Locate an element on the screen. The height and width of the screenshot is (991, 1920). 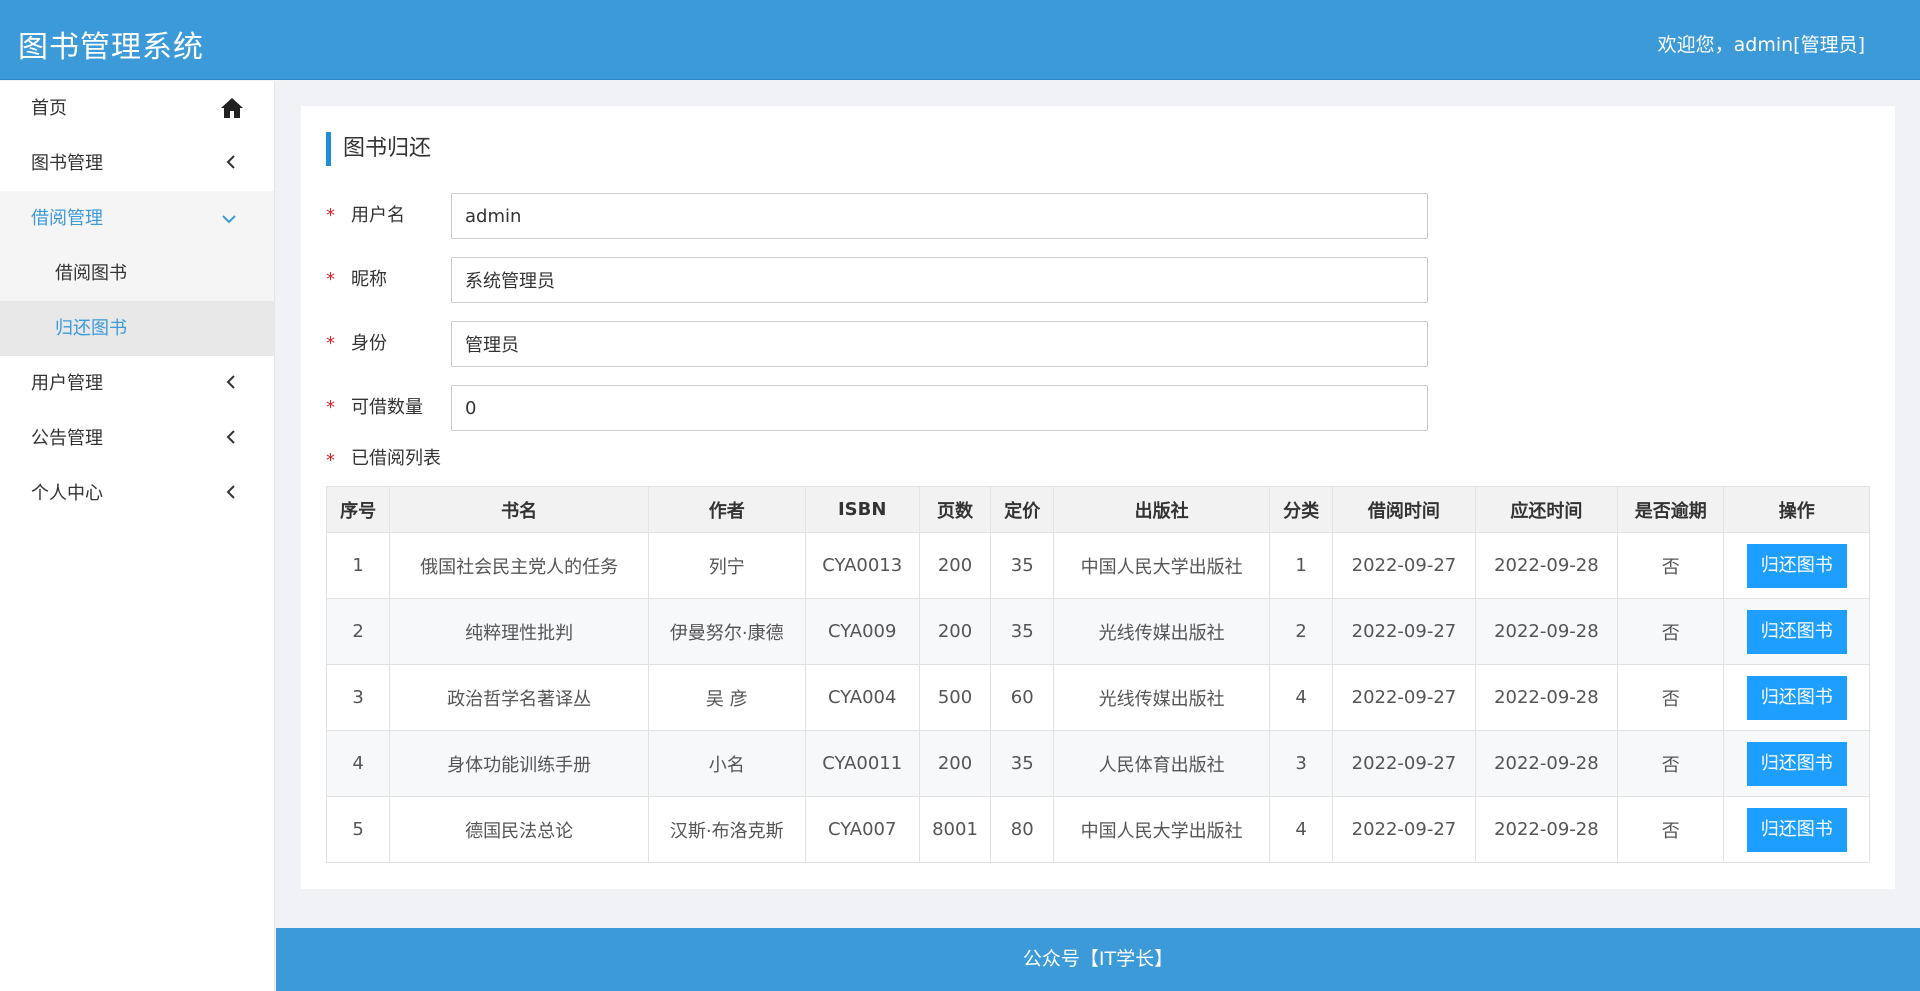
home-icon is located at coordinates (232, 108).